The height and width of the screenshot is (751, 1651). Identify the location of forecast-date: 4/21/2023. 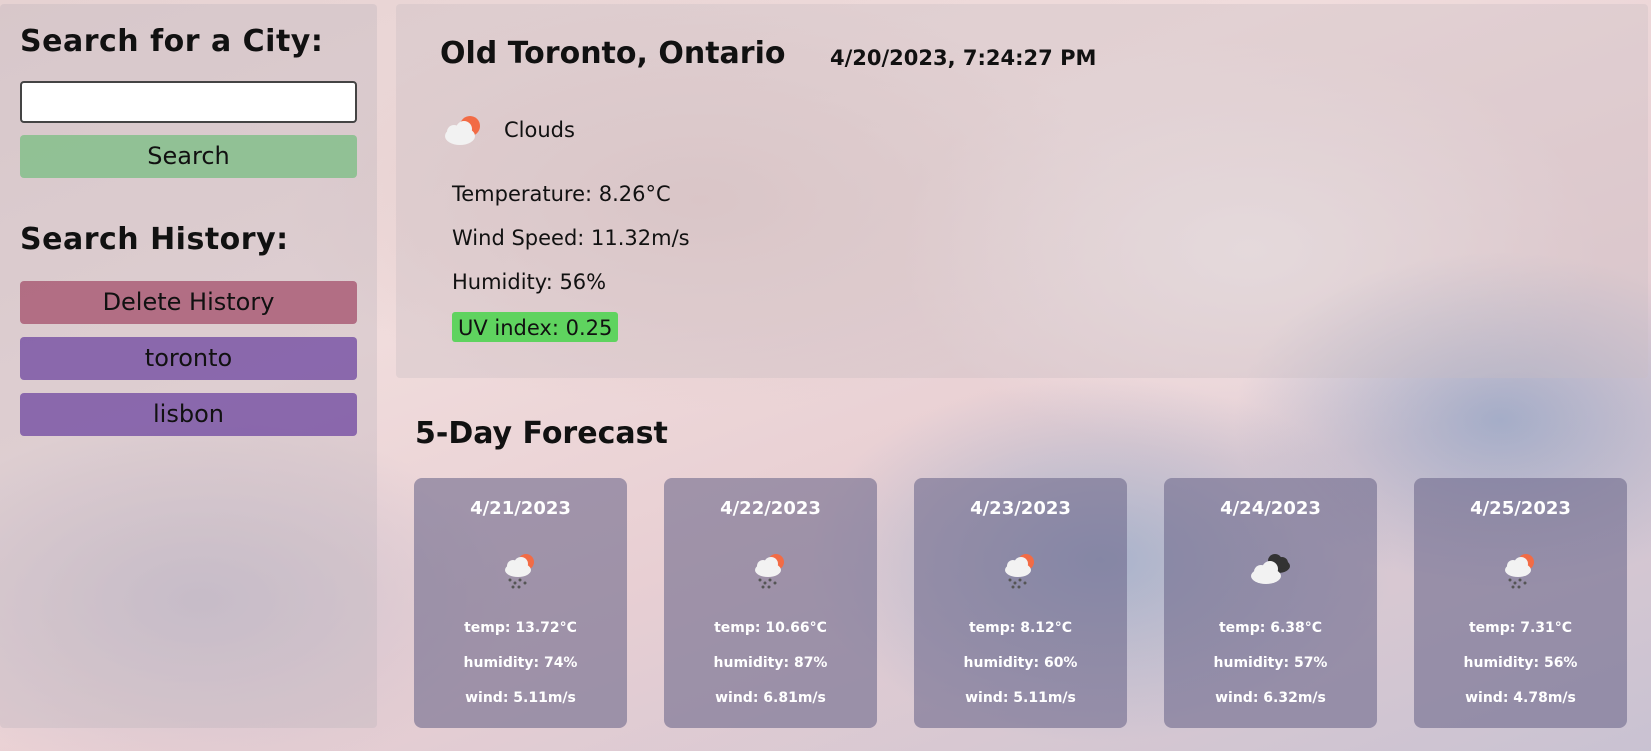
(520, 508).